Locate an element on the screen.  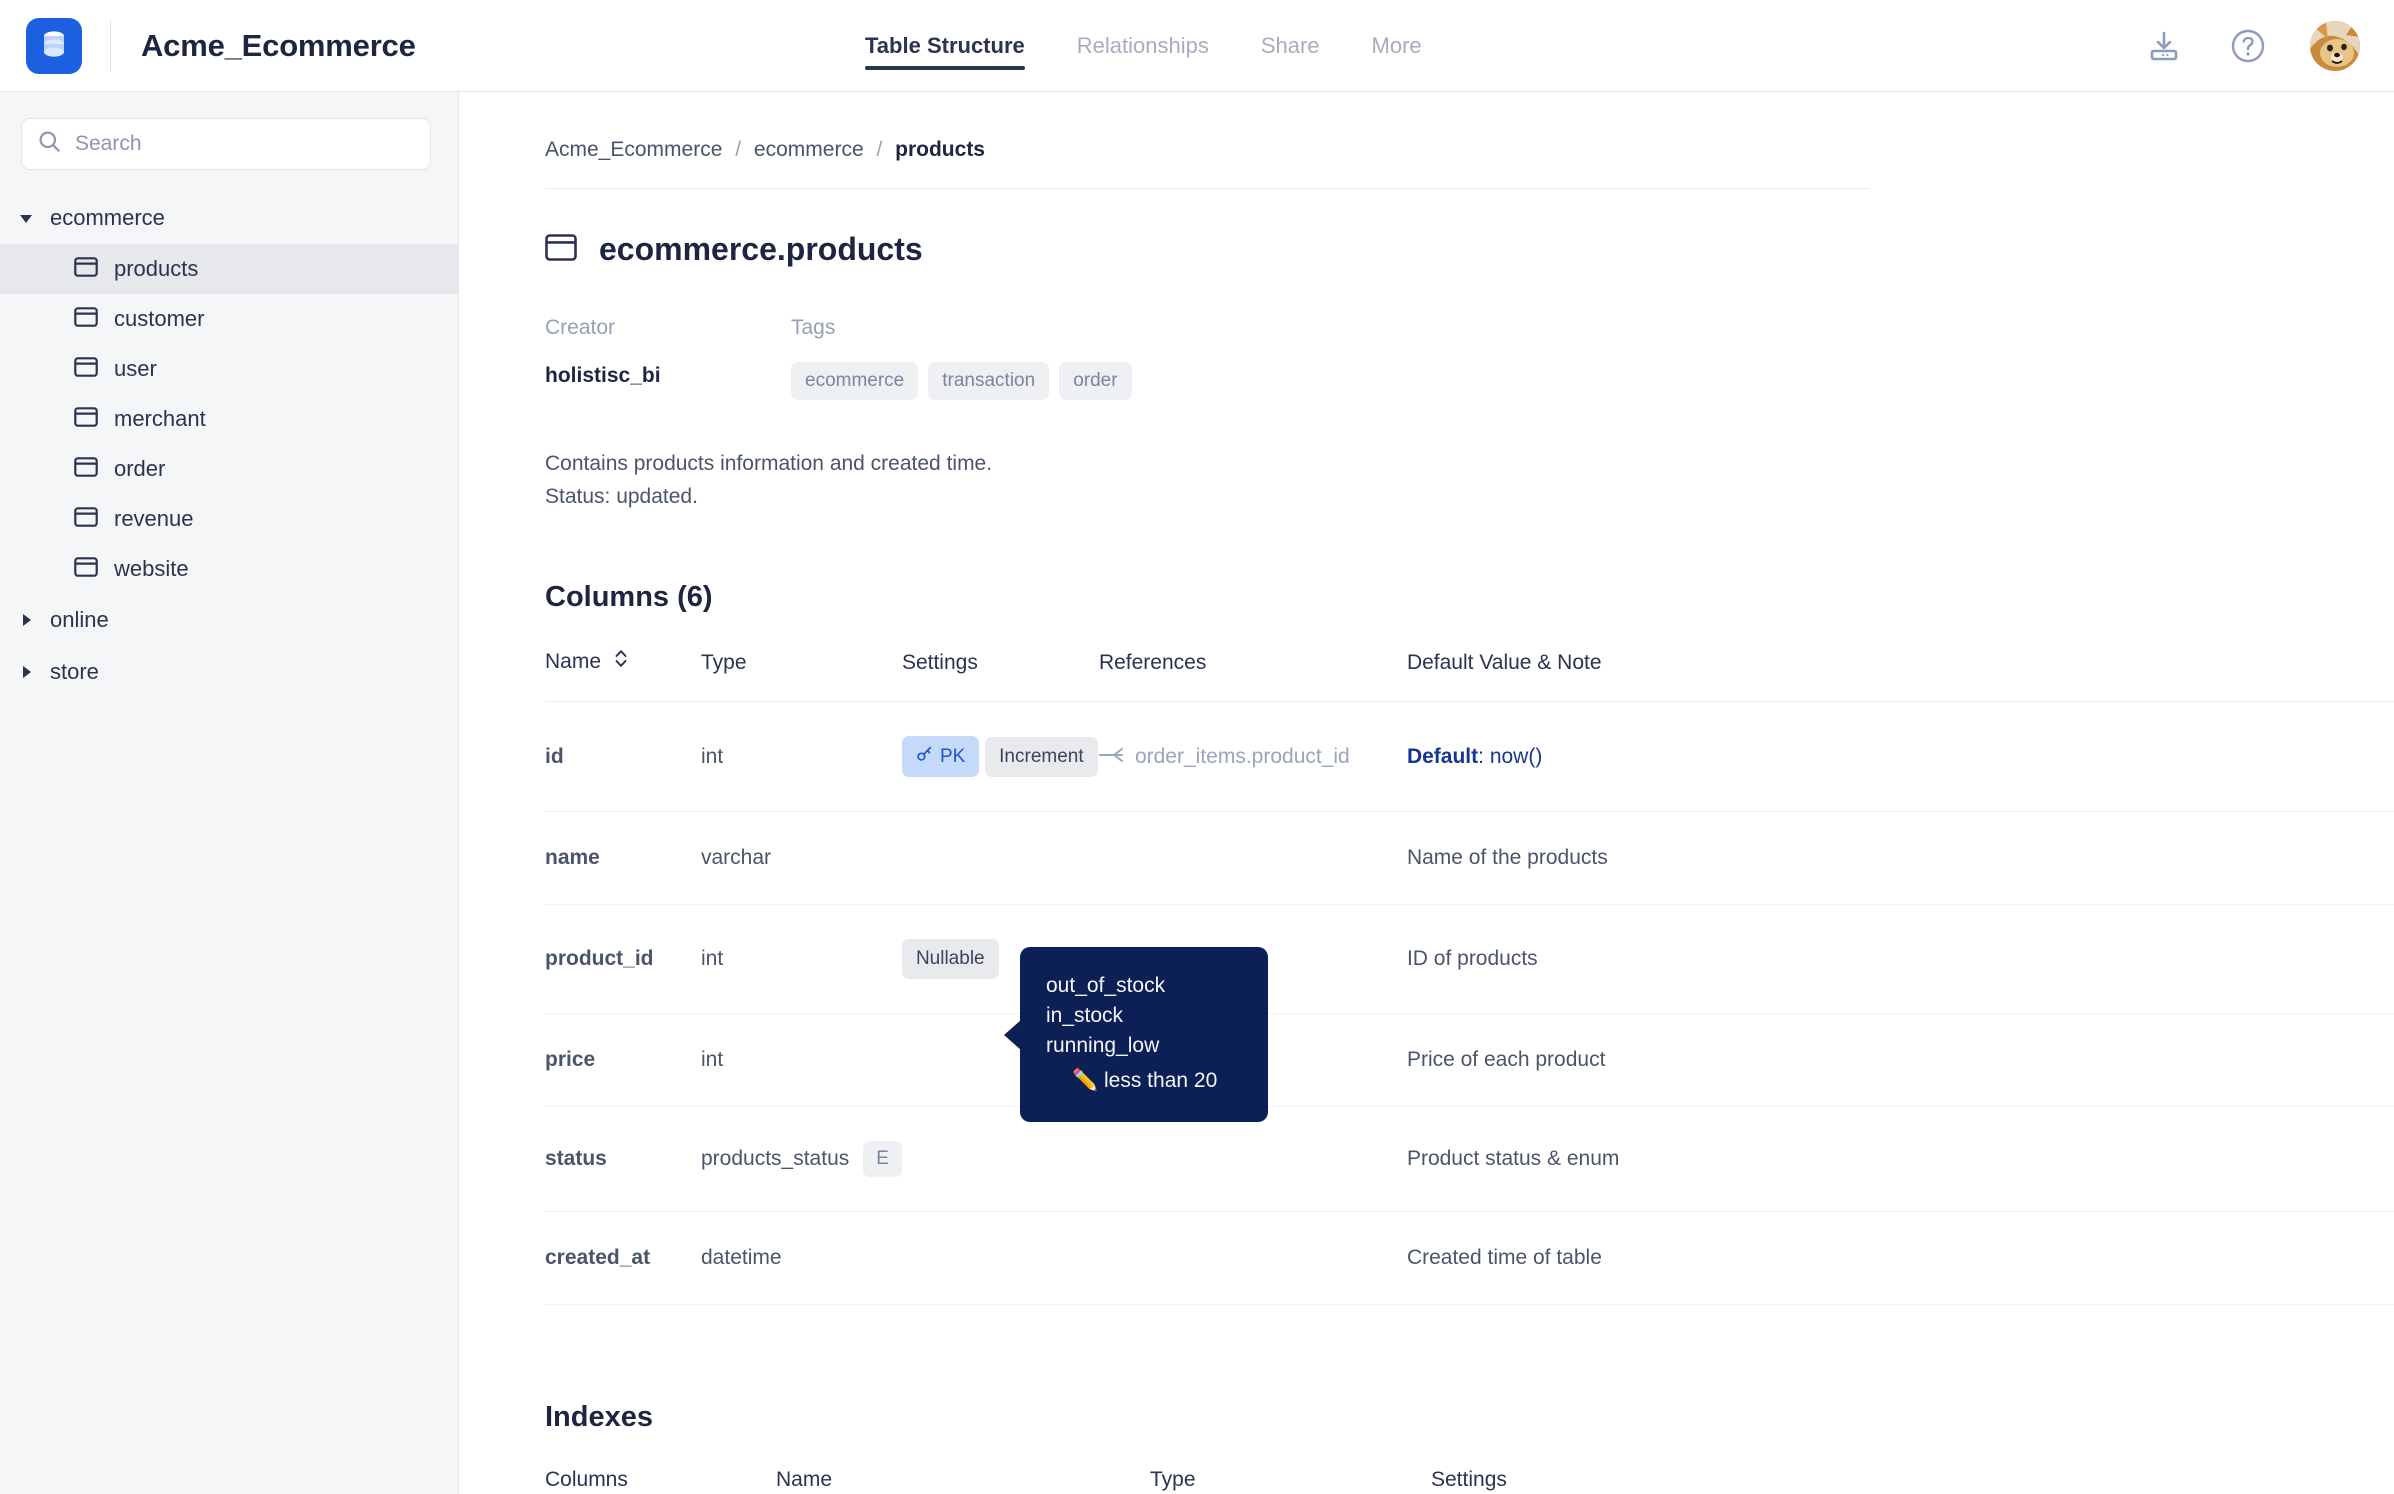
table-row: product_id int Nullable ID of products is located at coordinates (1469, 959).